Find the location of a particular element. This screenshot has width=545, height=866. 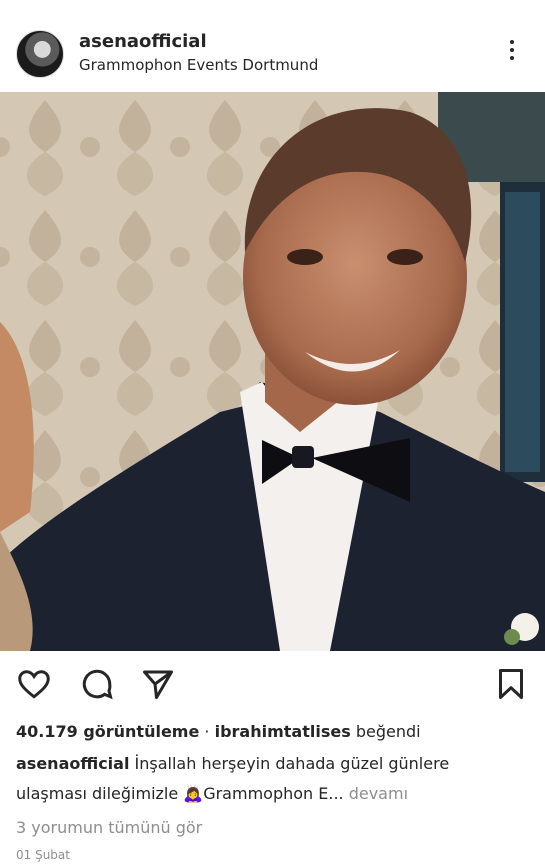

caption-text-1: İnşallah herşeyin dahada güzel günlere is located at coordinates (289, 763).